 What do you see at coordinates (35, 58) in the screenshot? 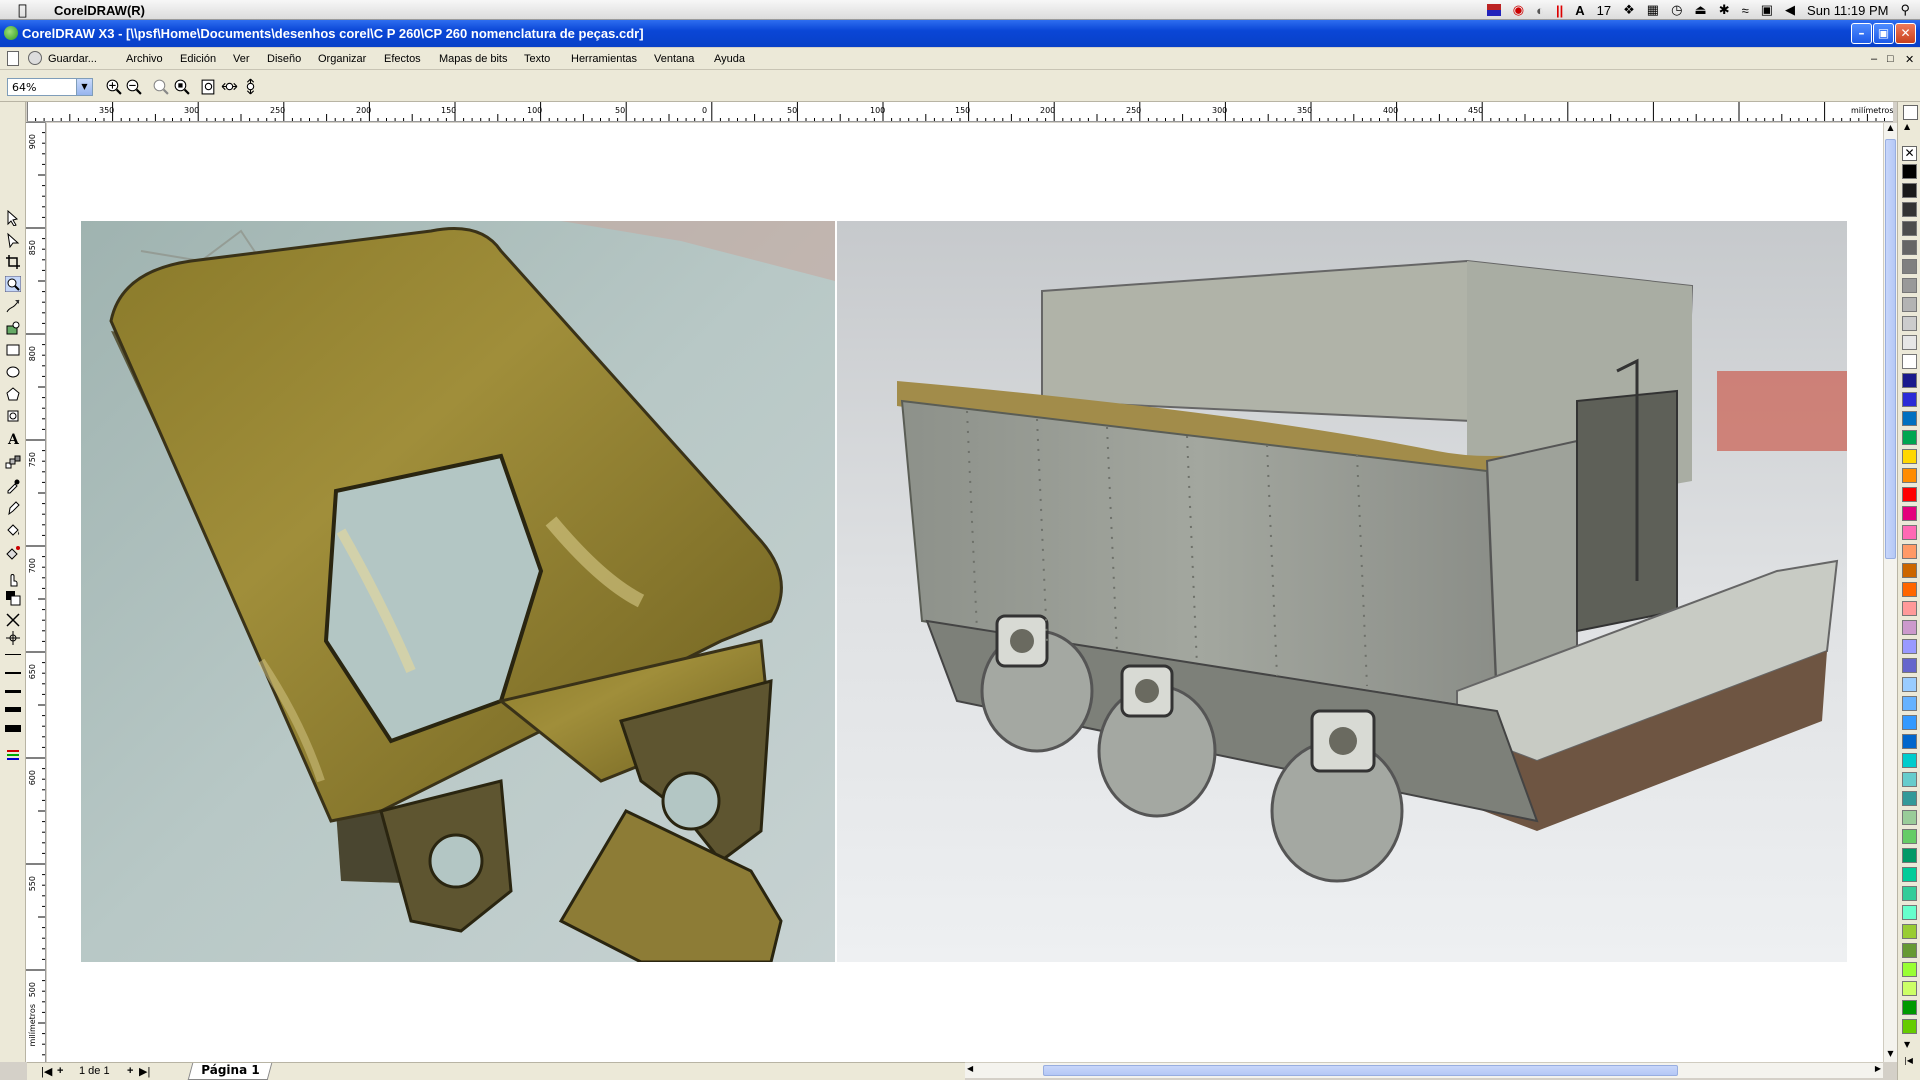
I see `save-icon` at bounding box center [35, 58].